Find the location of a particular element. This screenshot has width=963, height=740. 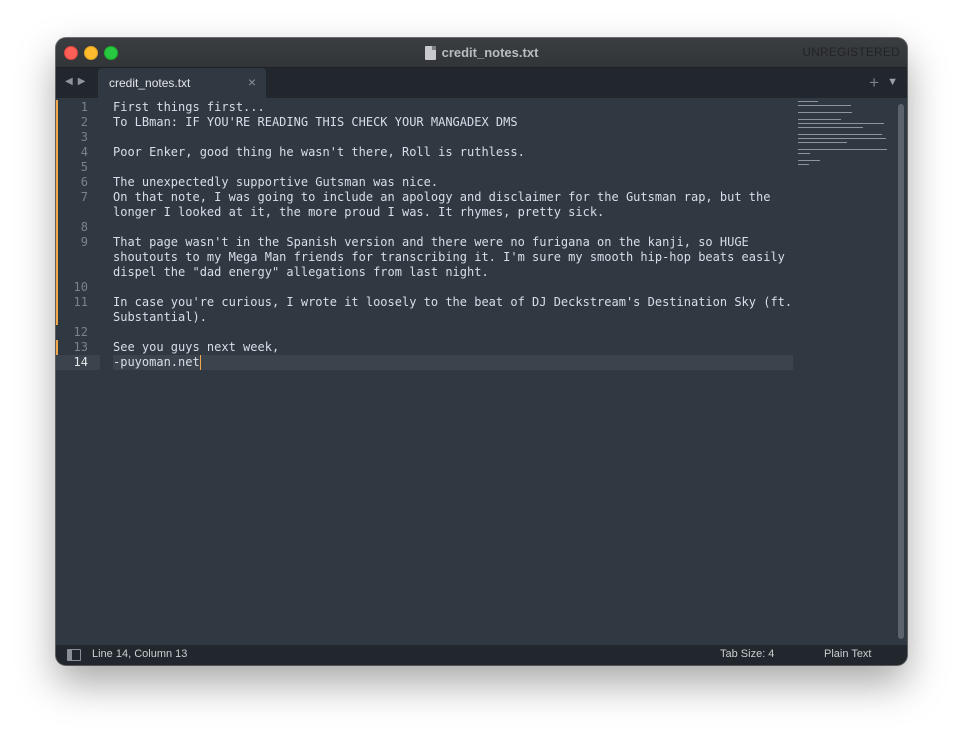

cursor-position: Line 14, Column 13 is located at coordinates (139, 654).